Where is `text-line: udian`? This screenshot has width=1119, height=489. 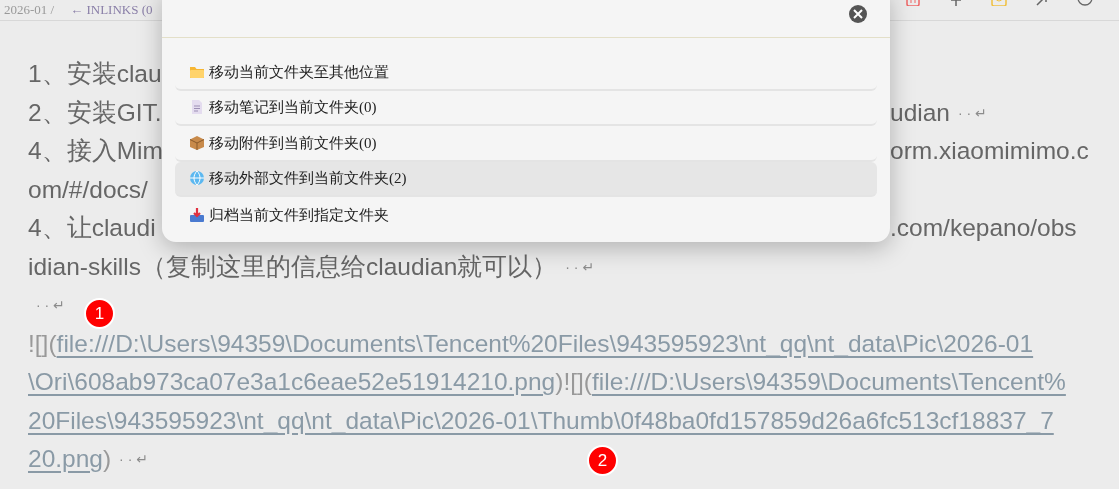 text-line: udian is located at coordinates (920, 112).